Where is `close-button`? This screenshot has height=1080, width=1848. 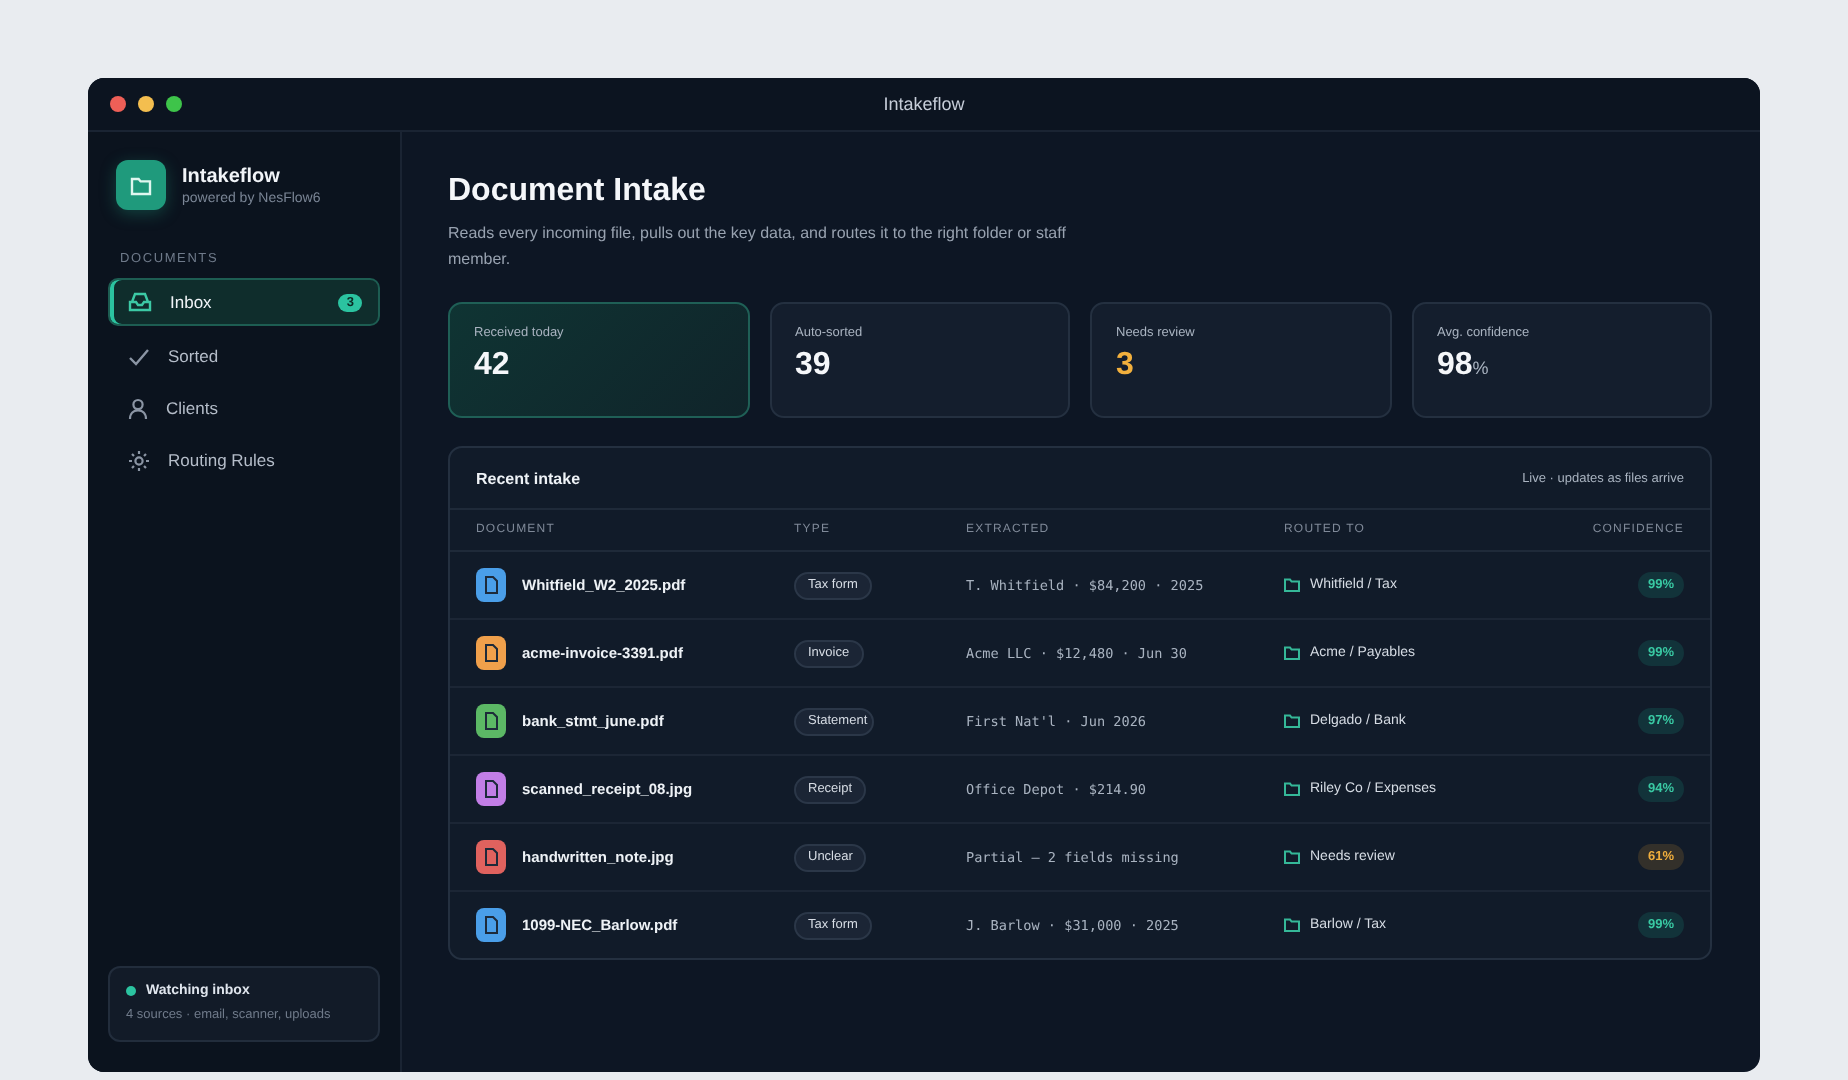 close-button is located at coordinates (118, 104).